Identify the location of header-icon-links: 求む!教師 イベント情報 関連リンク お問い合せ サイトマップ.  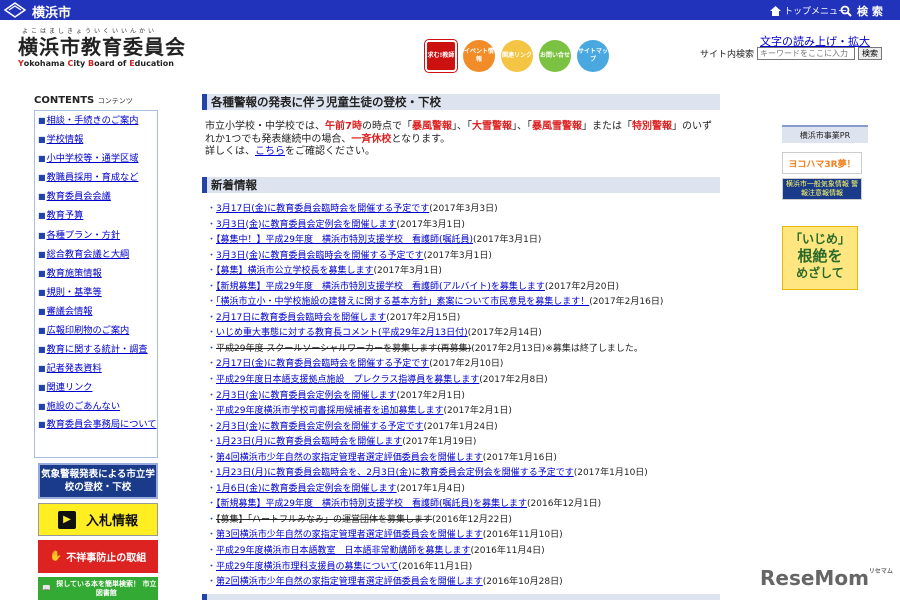
(517, 56).